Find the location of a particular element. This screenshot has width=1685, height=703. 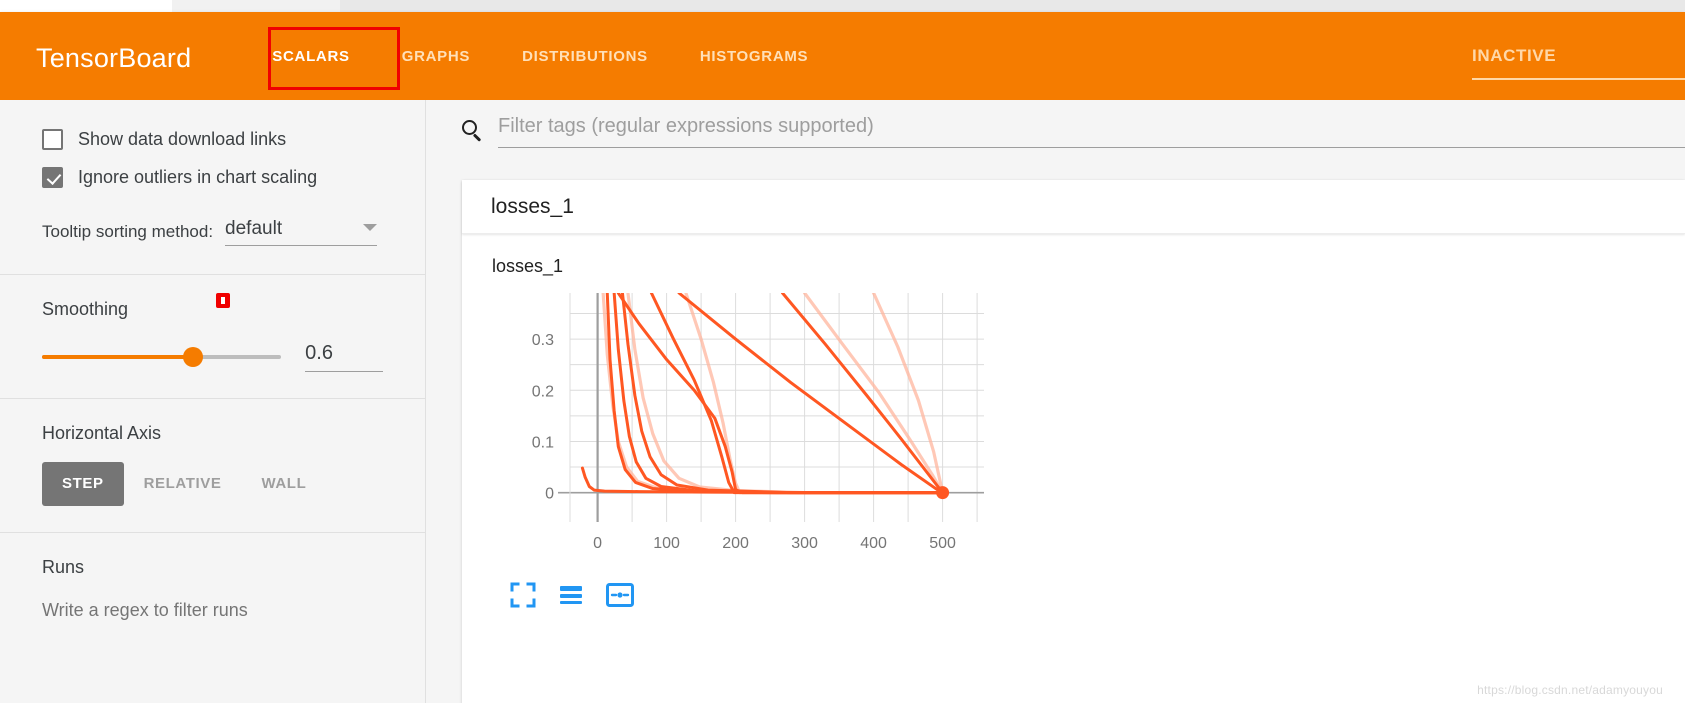

horizontal-axis-section: Horizontal Axis STEP RELATIVE WALL is located at coordinates (212, 464).